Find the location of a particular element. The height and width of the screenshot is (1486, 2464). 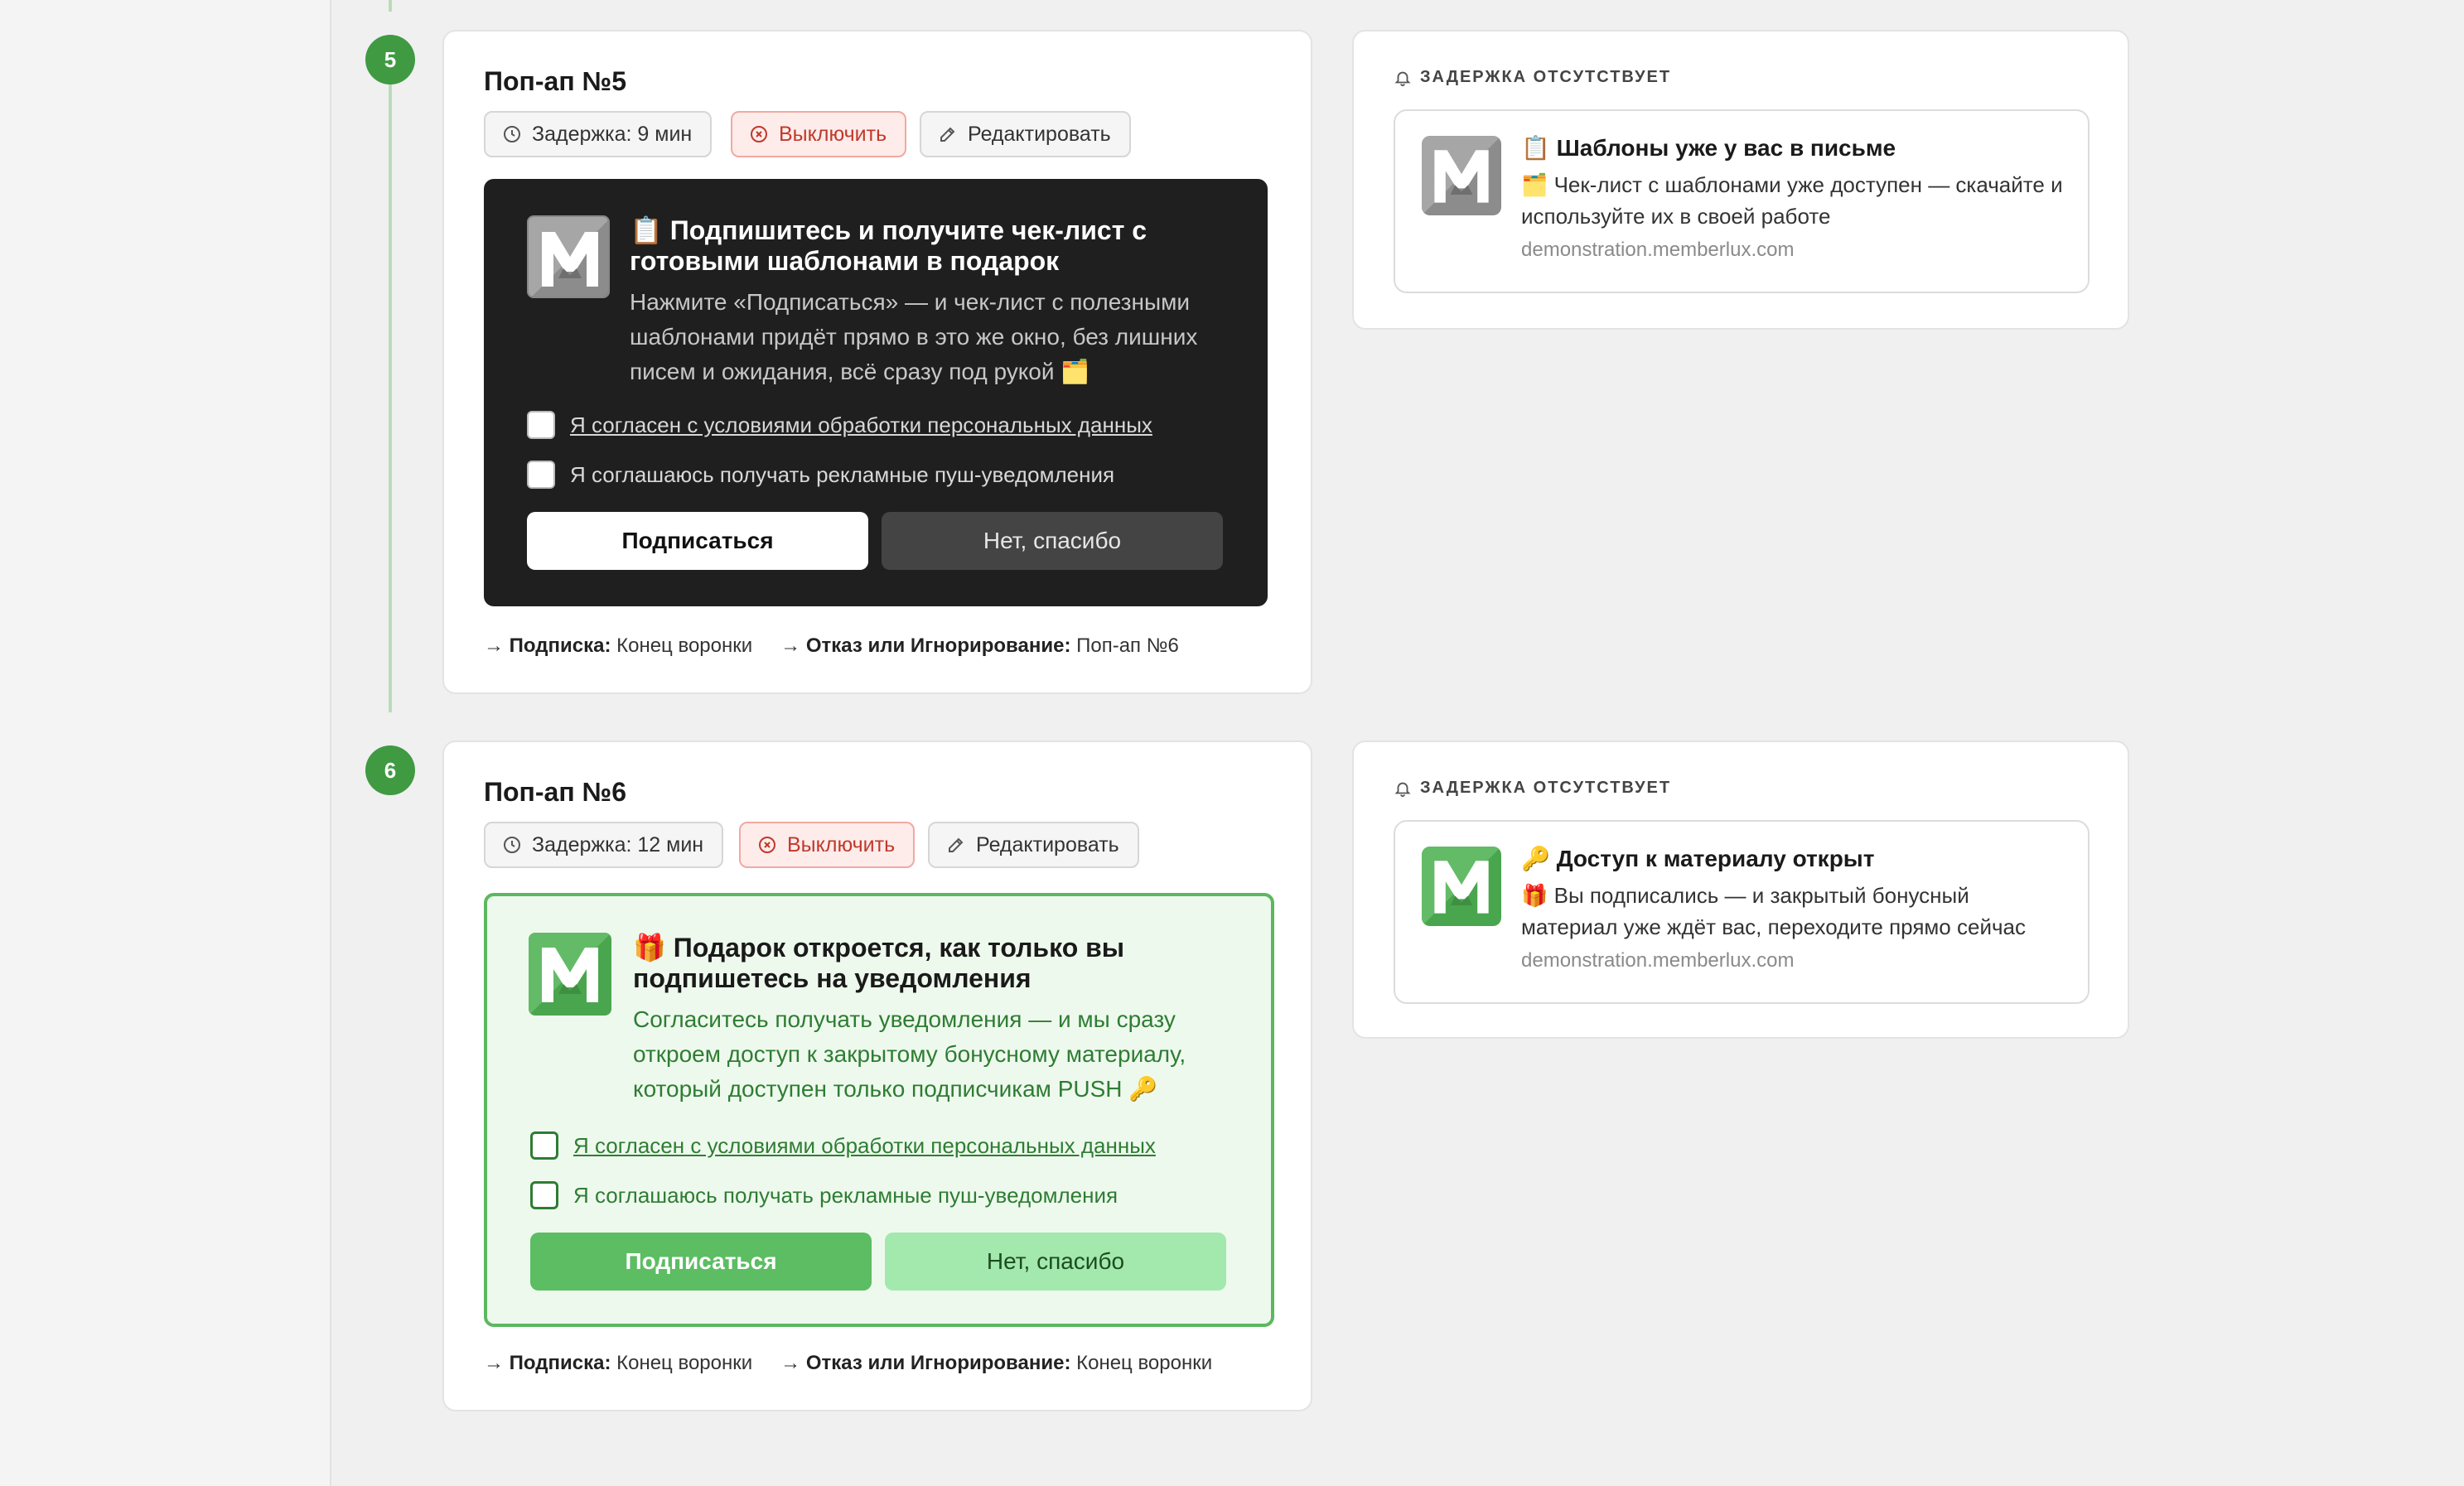

popup-title: Поп-ап №5 is located at coordinates (555, 81).